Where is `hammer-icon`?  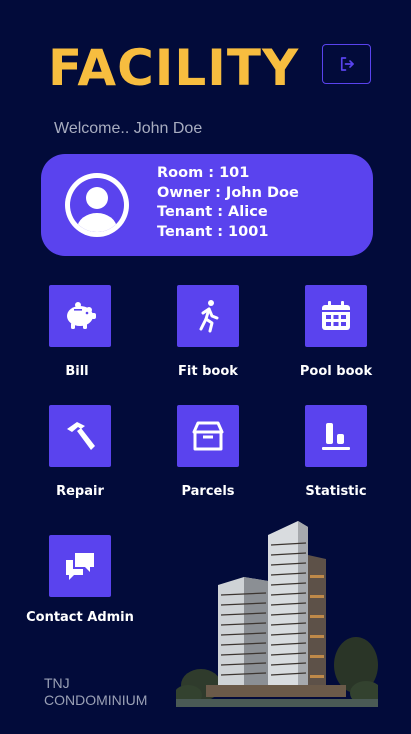
hammer-icon is located at coordinates (81, 436).